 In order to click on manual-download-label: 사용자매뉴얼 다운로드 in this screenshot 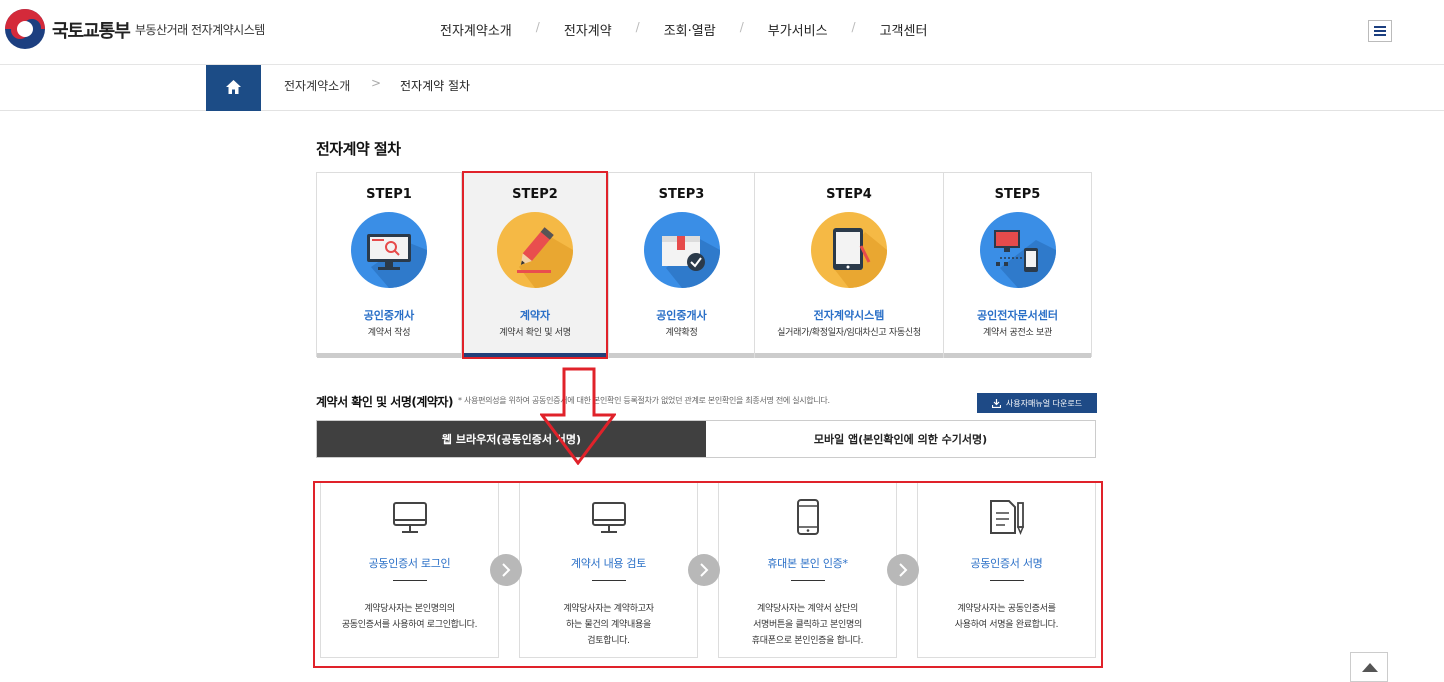, I will do `click(1044, 403)`.